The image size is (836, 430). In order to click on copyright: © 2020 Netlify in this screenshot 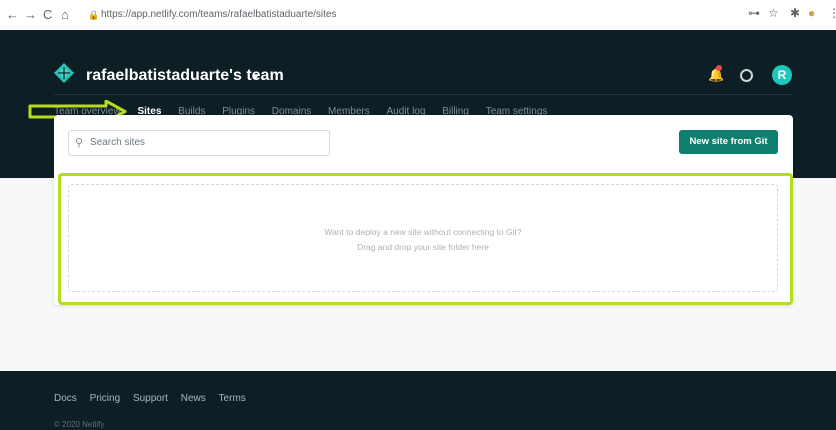, I will do `click(79, 424)`.